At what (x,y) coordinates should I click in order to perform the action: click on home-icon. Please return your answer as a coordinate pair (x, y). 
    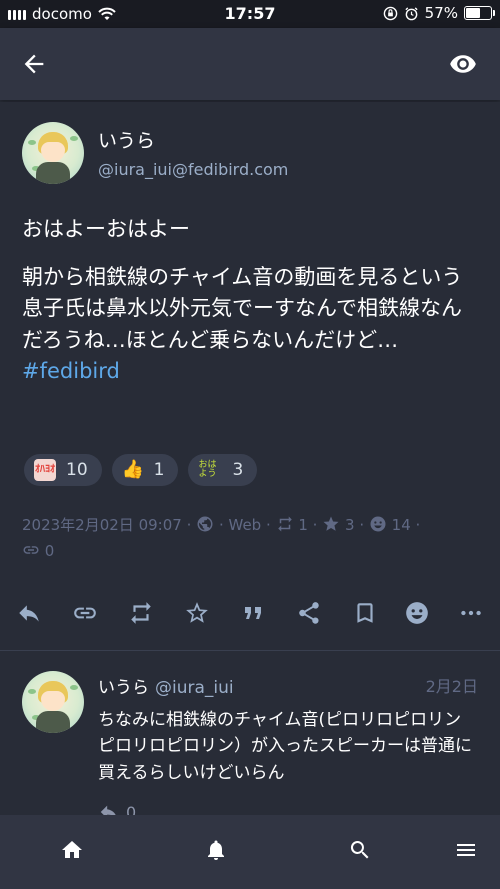
    Looking at the image, I should click on (72, 849).